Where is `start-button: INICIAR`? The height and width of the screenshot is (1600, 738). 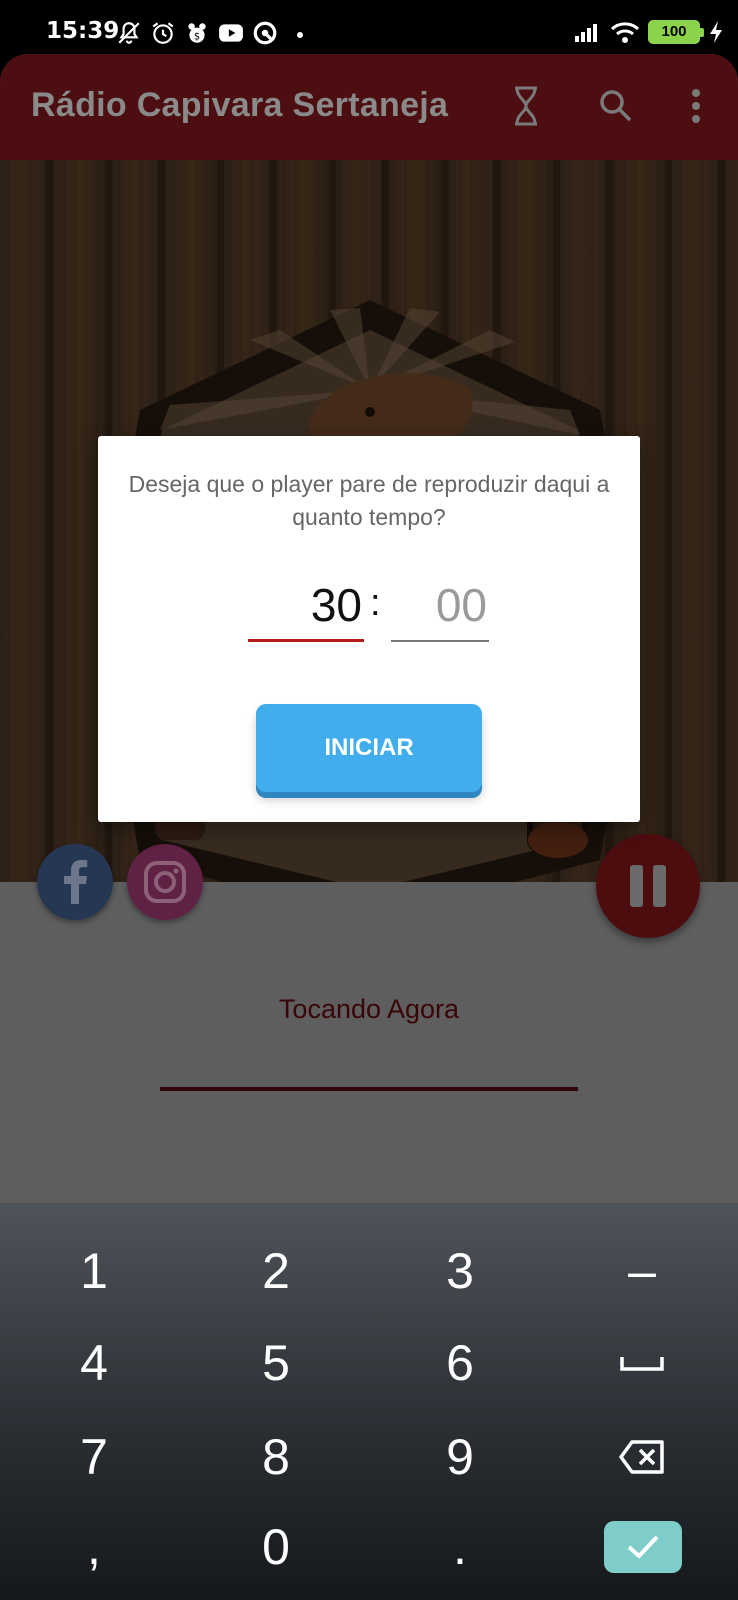
start-button: INICIAR is located at coordinates (369, 748).